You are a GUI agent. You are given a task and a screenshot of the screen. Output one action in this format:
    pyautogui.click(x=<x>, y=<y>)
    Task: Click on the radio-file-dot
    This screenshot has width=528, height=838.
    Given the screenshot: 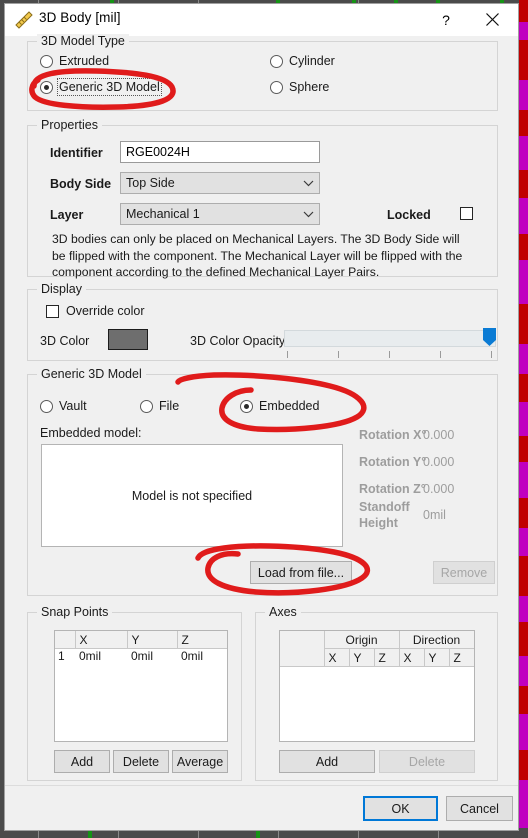 What is the action you would take?
    pyautogui.click(x=146, y=406)
    